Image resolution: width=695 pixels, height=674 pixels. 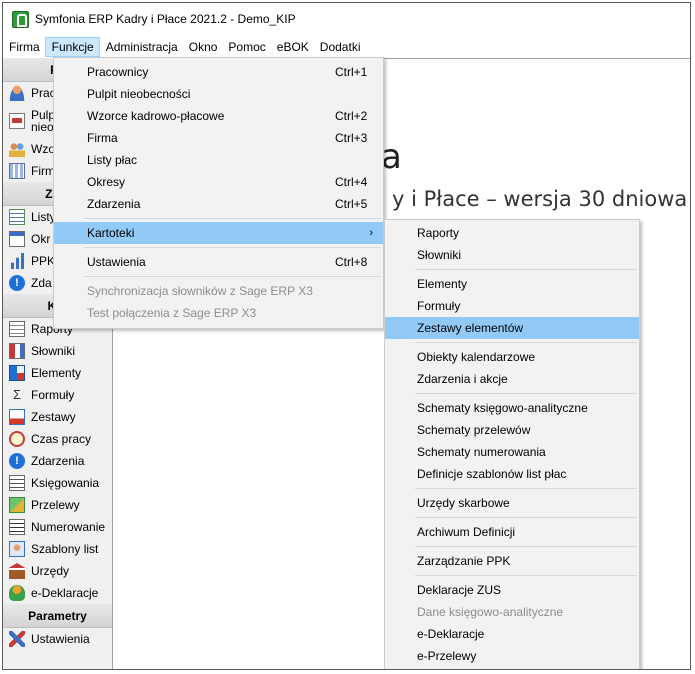 I want to click on info-icon: !, so click(x=17, y=283).